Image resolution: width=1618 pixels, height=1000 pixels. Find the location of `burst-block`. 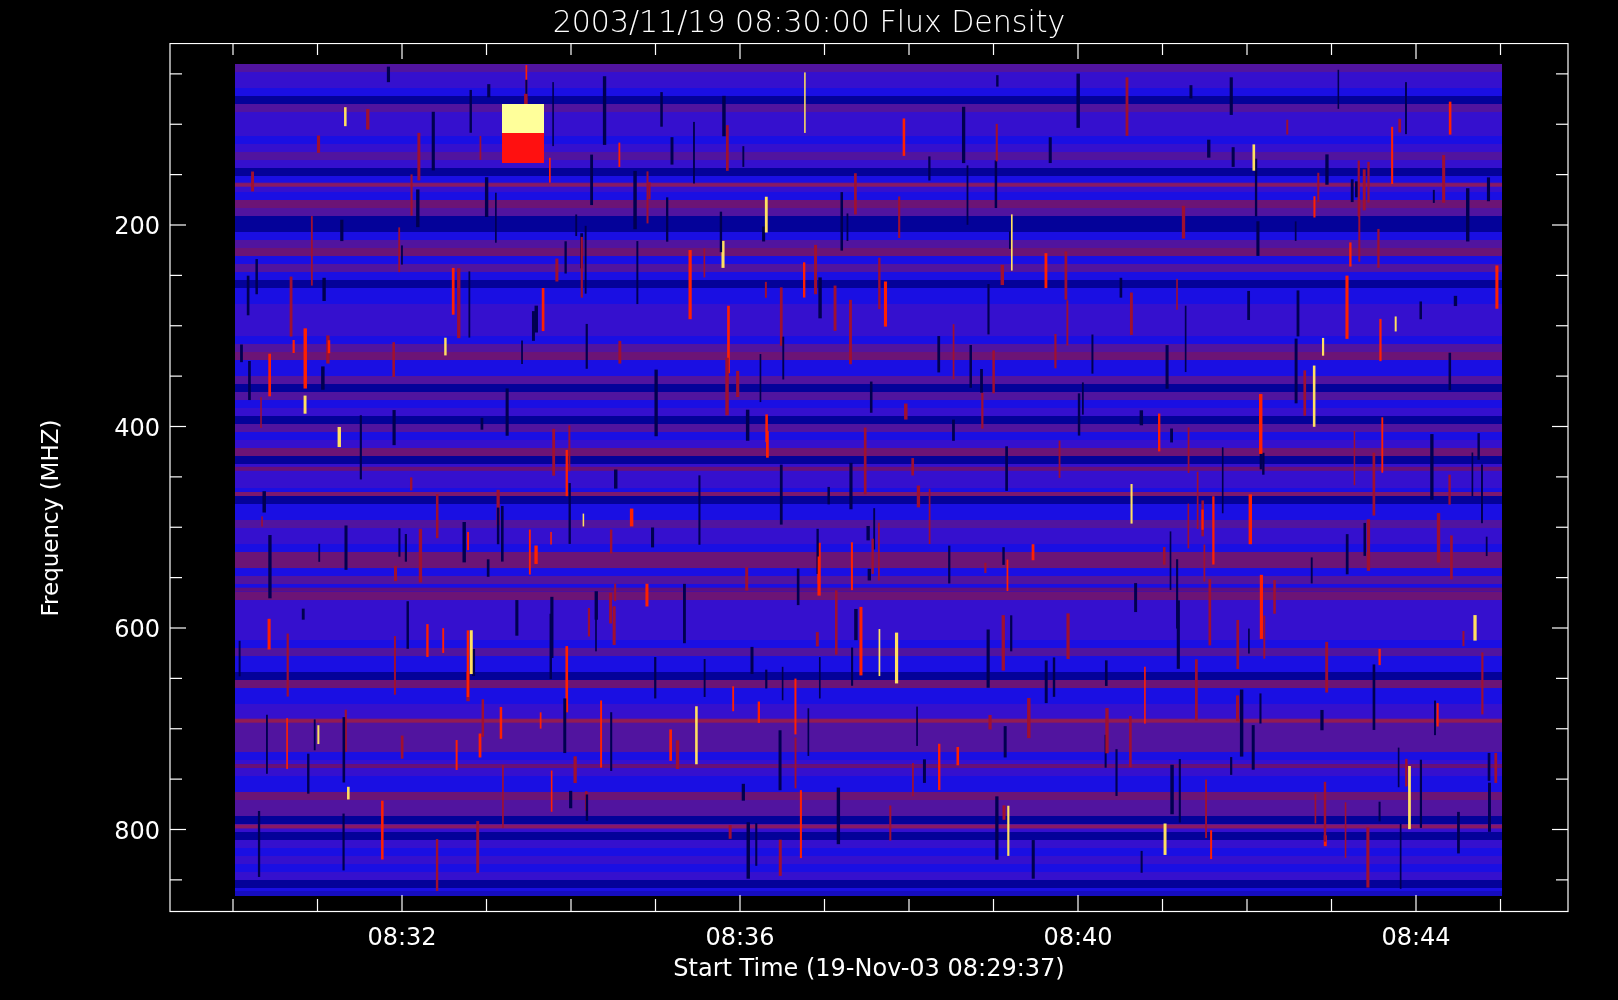

burst-block is located at coordinates (523, 133).